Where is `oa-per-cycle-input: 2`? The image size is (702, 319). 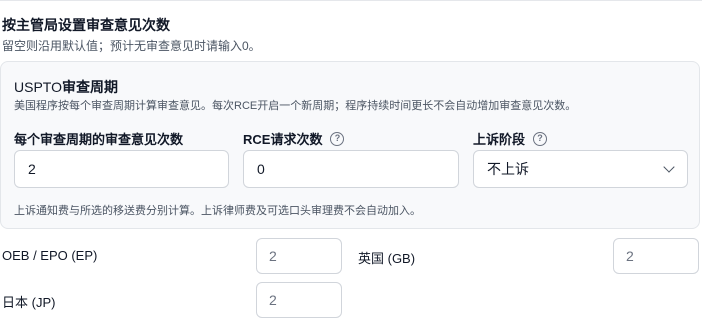 oa-per-cycle-input: 2 is located at coordinates (121, 169).